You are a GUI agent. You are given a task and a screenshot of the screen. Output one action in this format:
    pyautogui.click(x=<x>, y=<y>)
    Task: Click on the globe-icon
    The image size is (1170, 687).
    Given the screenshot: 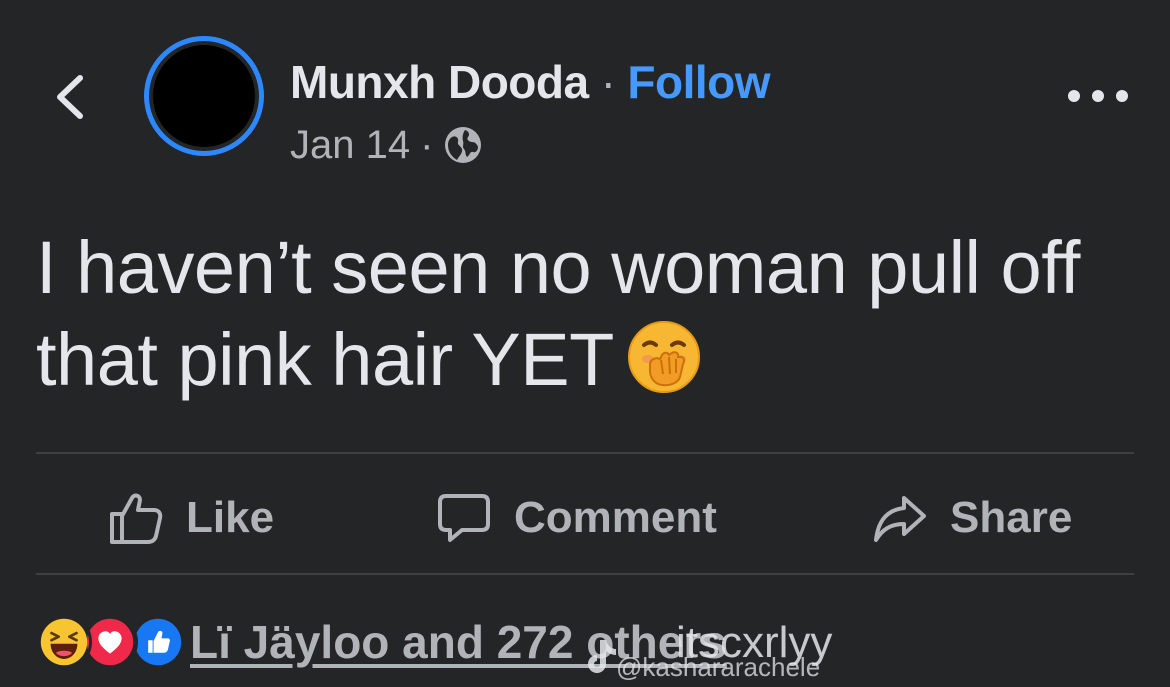 What is the action you would take?
    pyautogui.click(x=463, y=145)
    